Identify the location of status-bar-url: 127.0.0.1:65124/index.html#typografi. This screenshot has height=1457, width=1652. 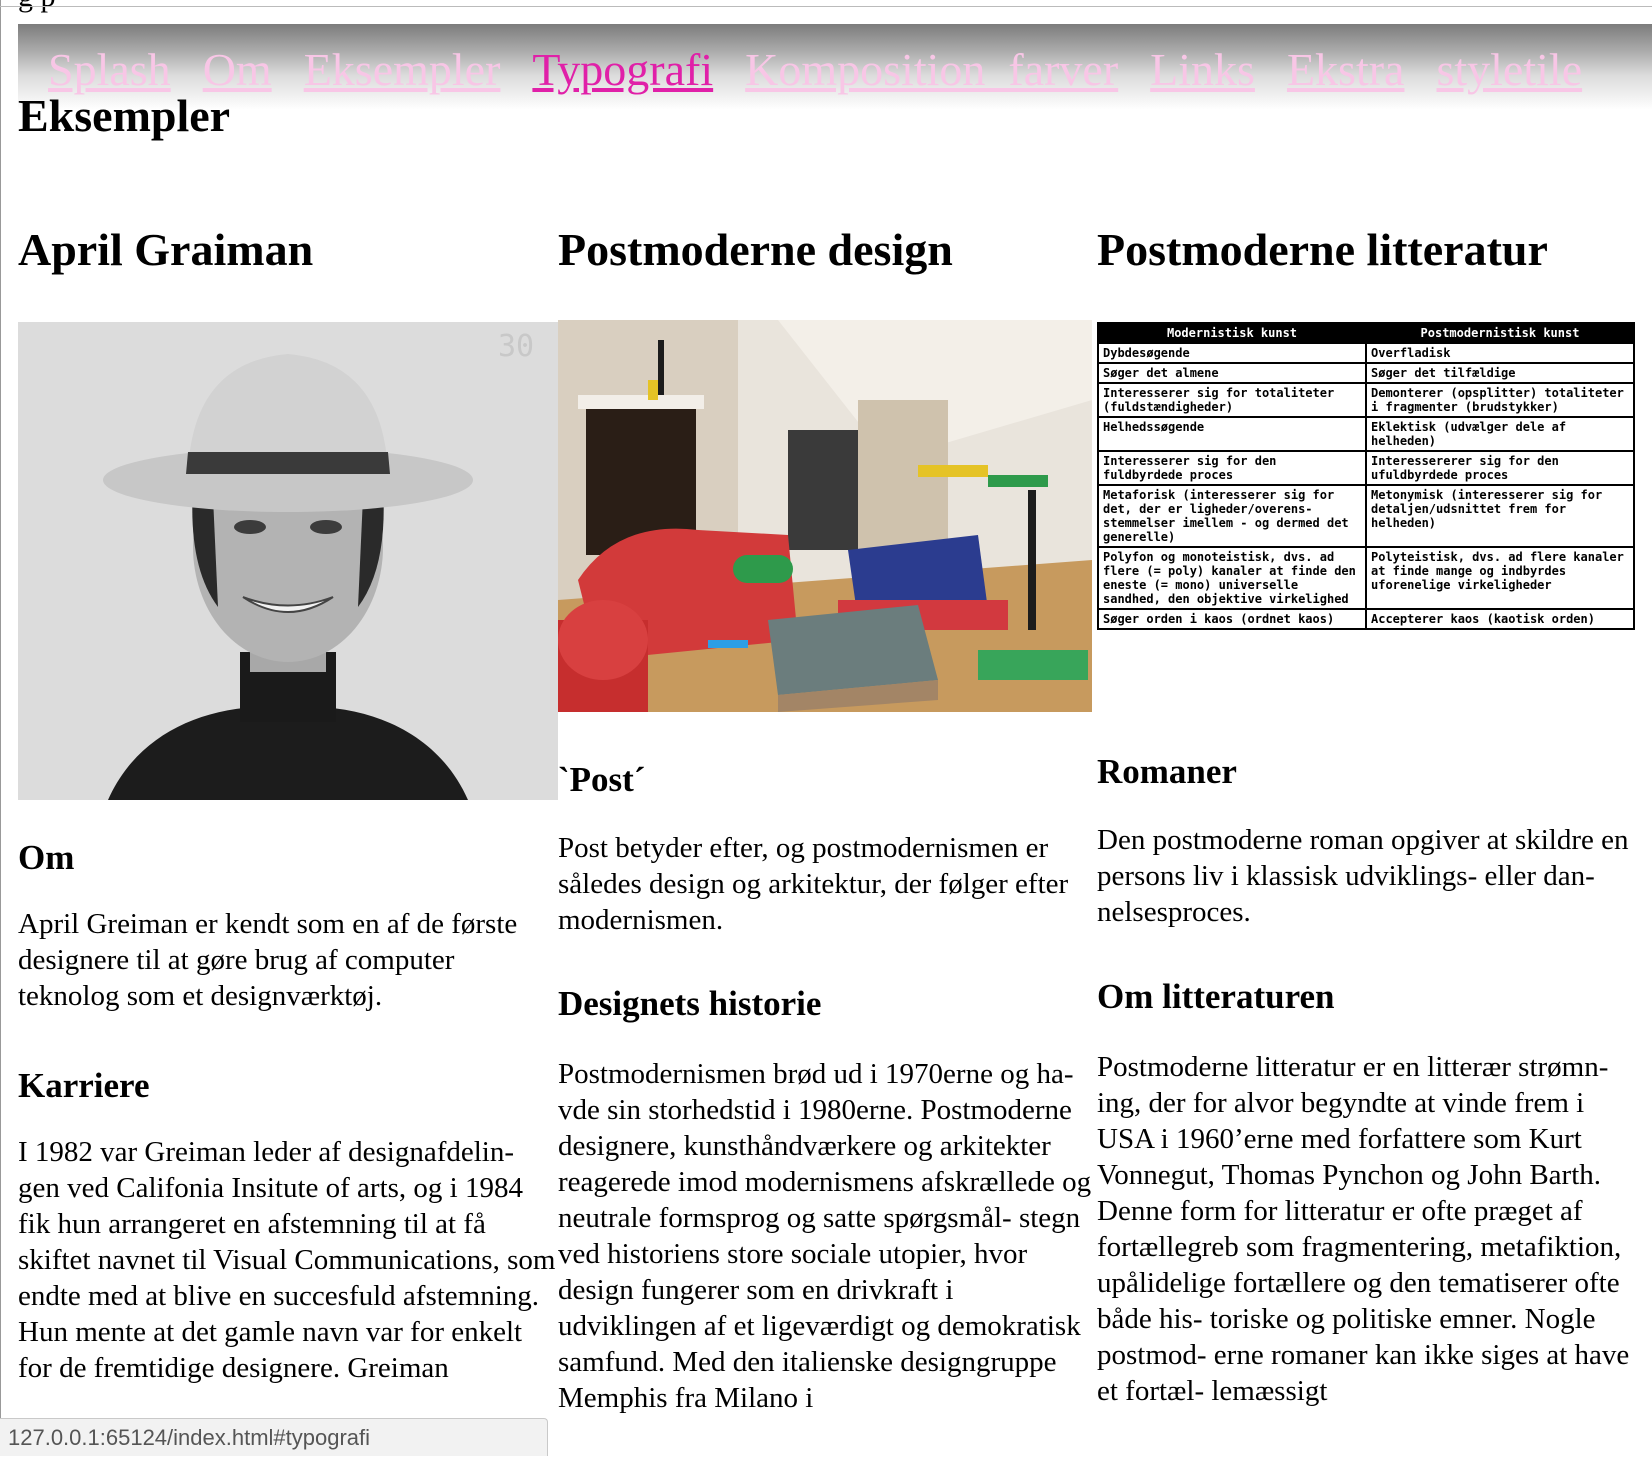
(274, 1437).